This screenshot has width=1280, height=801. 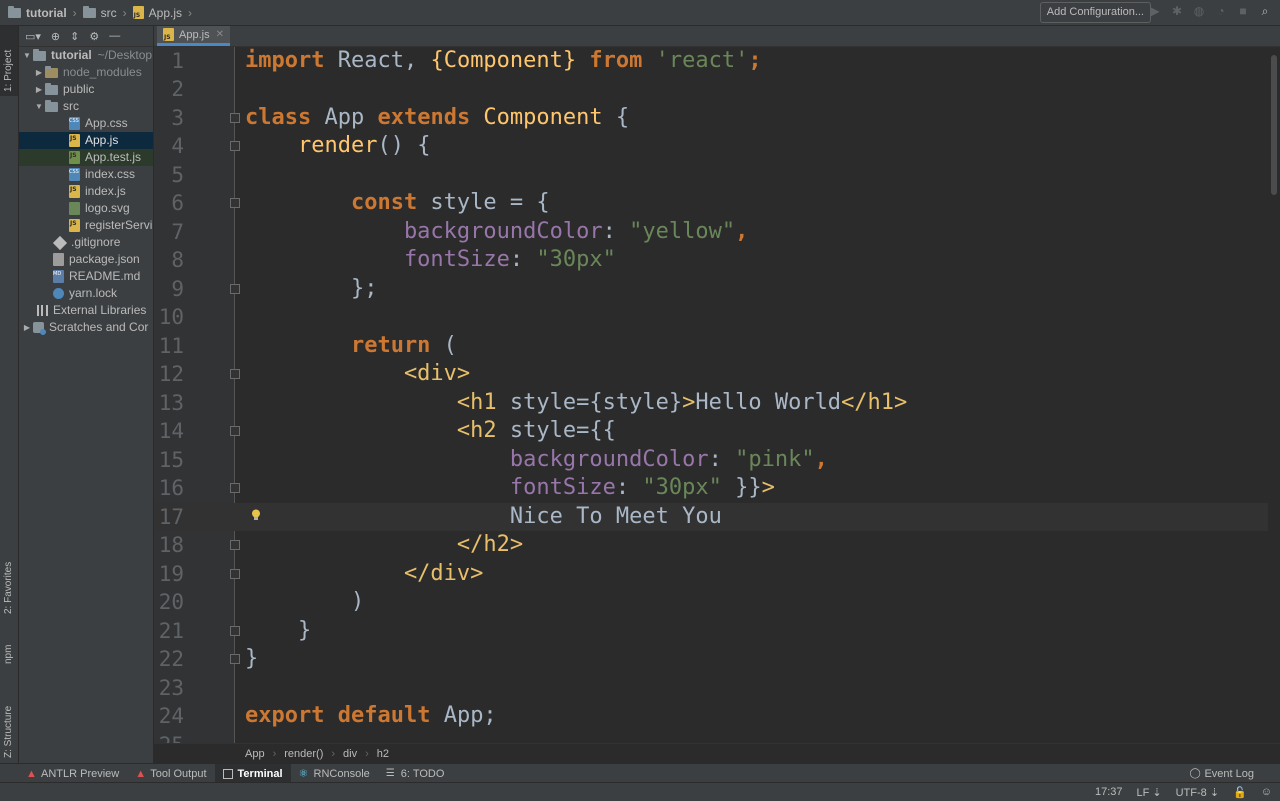 What do you see at coordinates (178, 773) in the screenshot?
I see `tool-label: Tool Output` at bounding box center [178, 773].